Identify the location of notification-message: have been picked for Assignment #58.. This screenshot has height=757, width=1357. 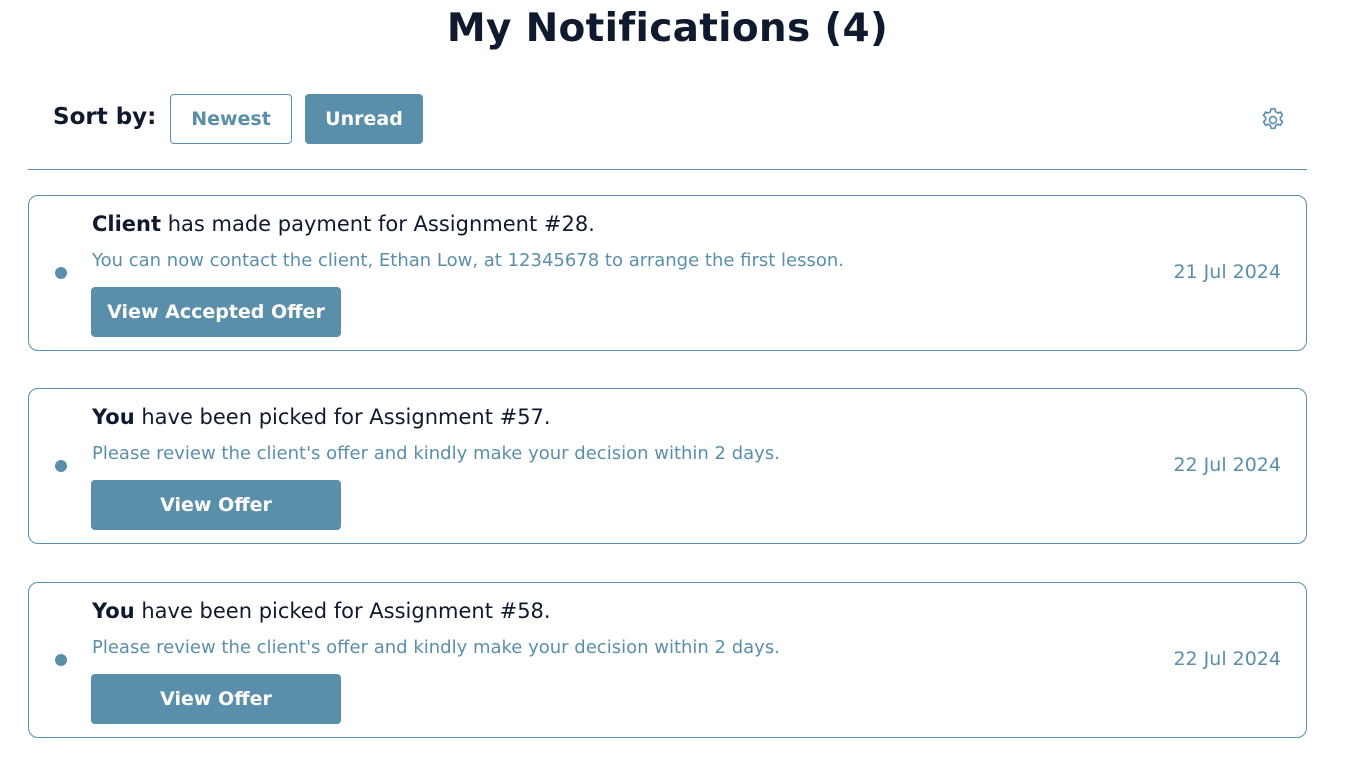
(342, 611).